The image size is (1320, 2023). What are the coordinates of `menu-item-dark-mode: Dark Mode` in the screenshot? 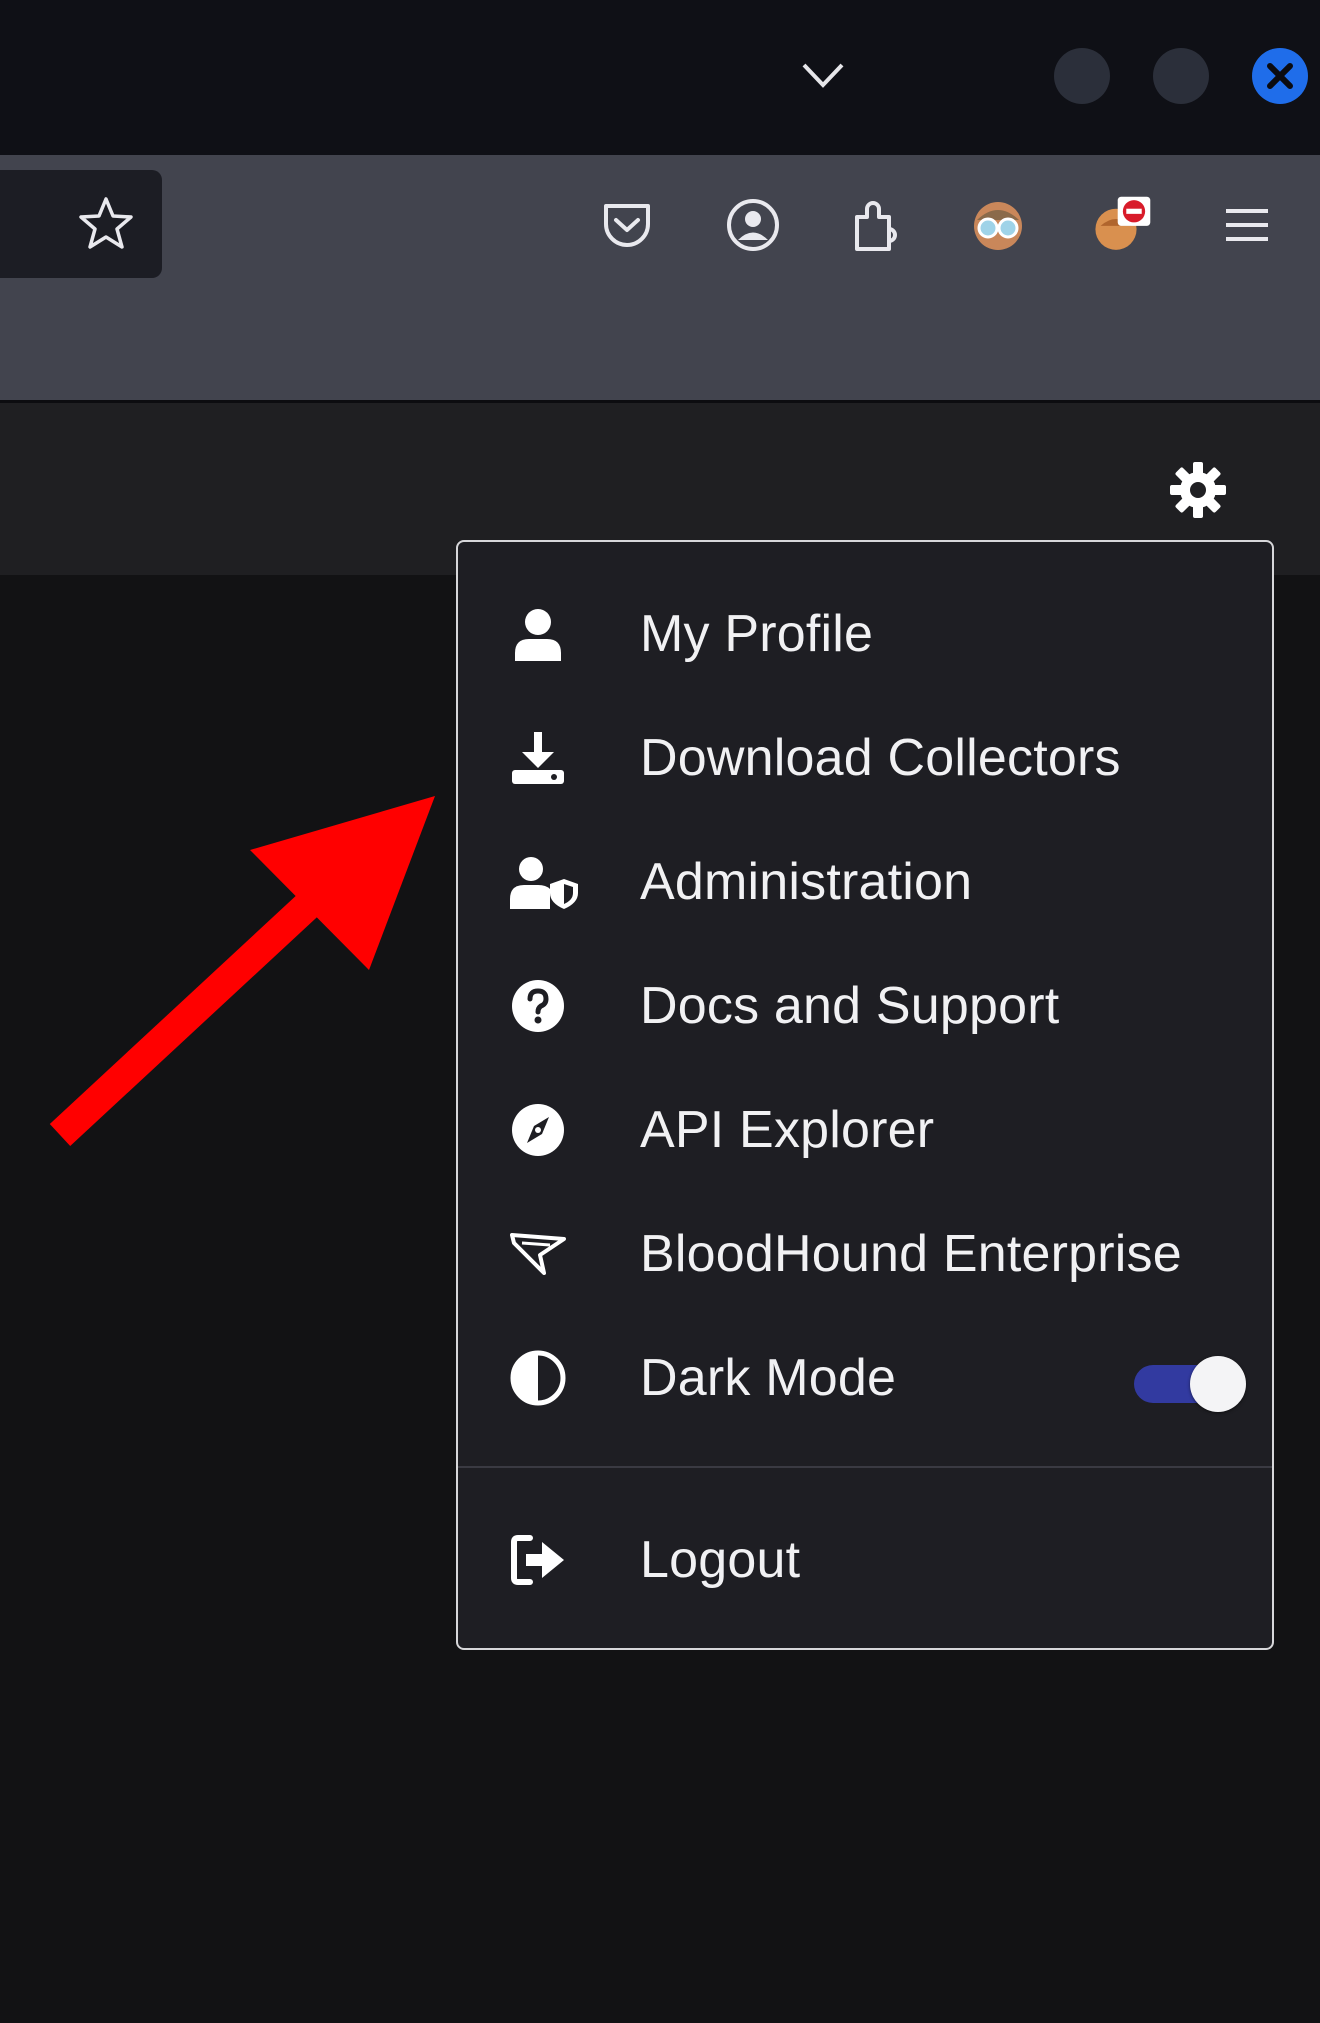 It's located at (865, 1378).